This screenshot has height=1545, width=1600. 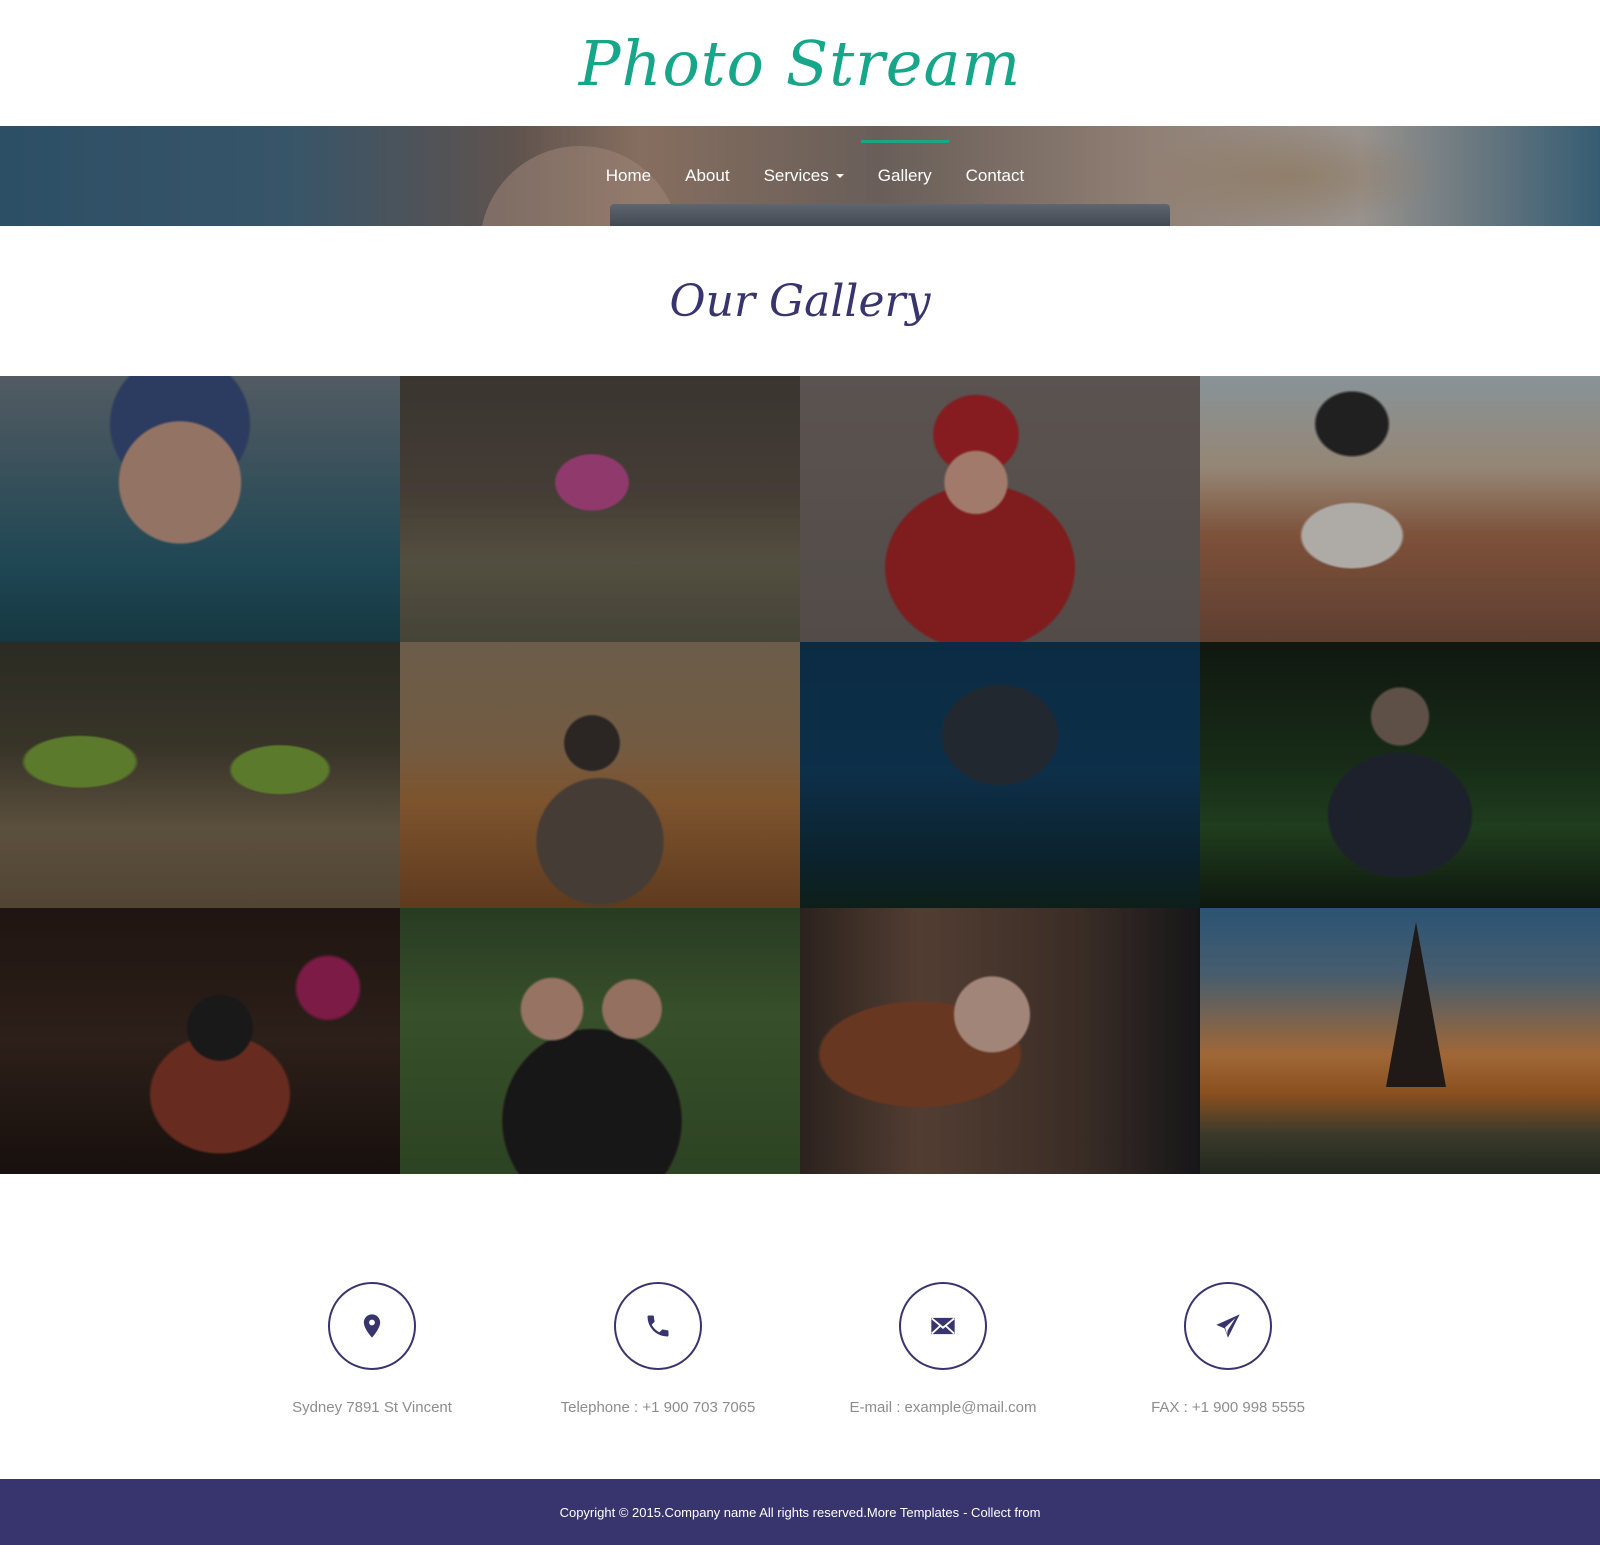 I want to click on paper-plane-icon, so click(x=1228, y=1326).